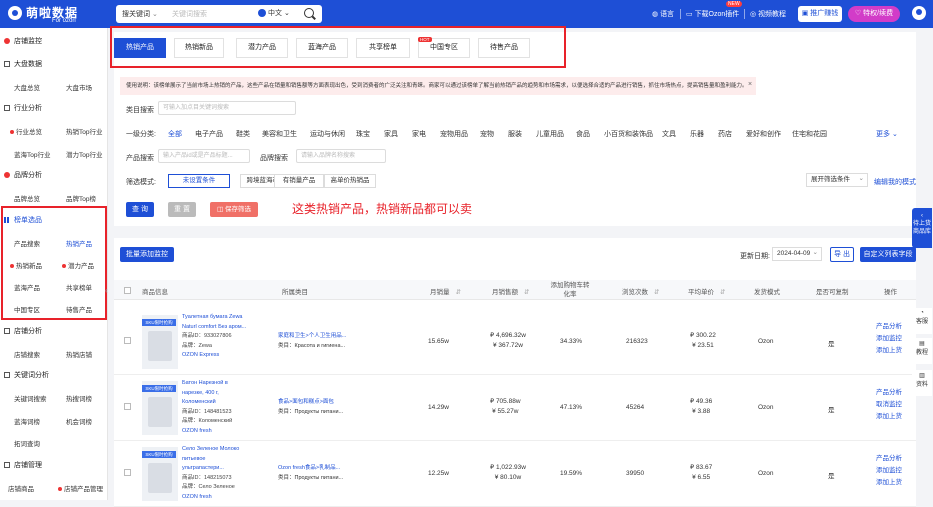  Describe the element at coordinates (697, 134) in the screenshot. I see `category-instruments: 乐器` at that location.